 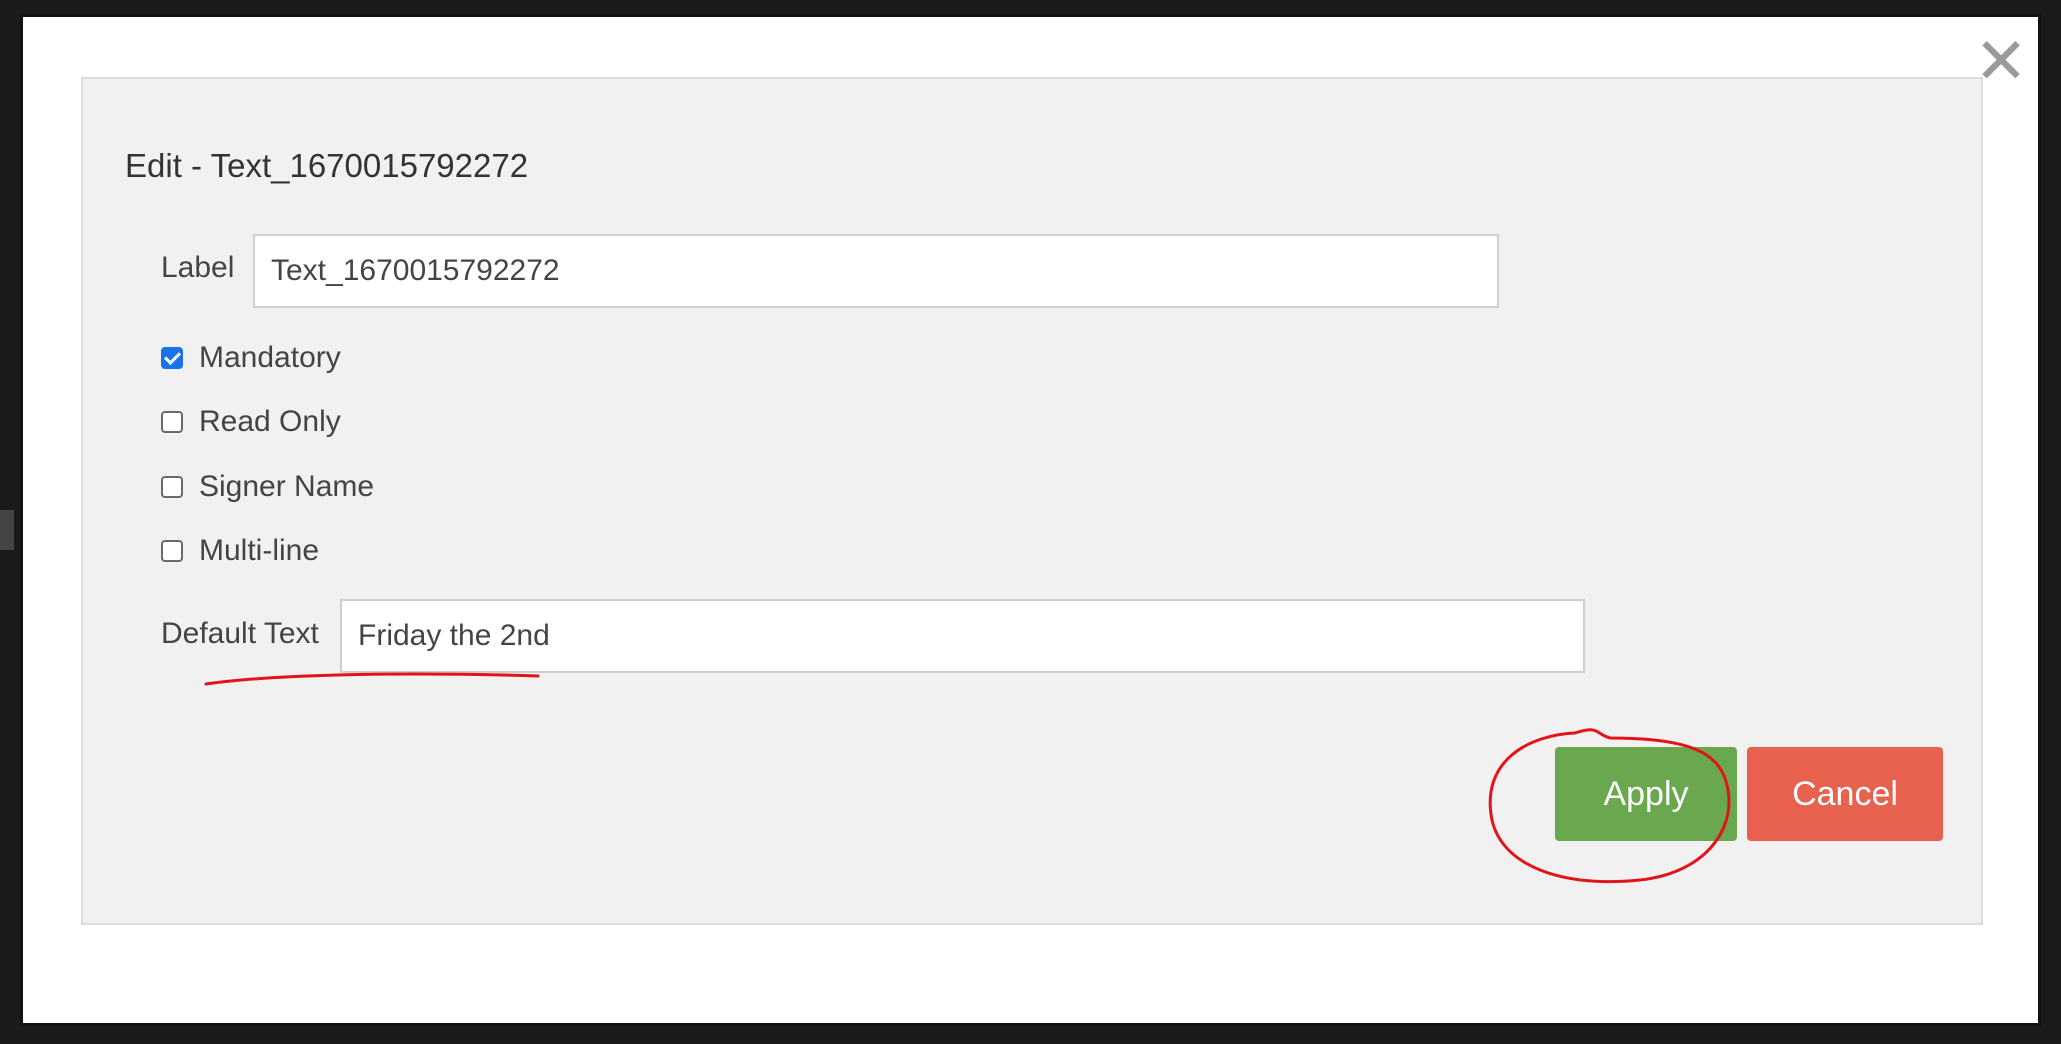 What do you see at coordinates (172, 551) in the screenshot?
I see `multi-line-checkbox` at bounding box center [172, 551].